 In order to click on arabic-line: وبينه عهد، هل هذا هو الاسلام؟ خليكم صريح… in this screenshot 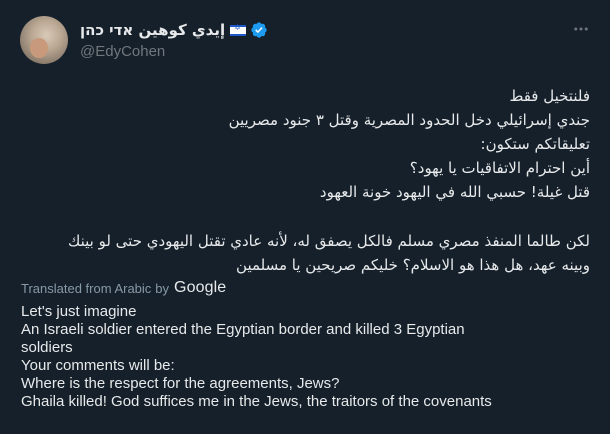, I will do `click(413, 265)`.